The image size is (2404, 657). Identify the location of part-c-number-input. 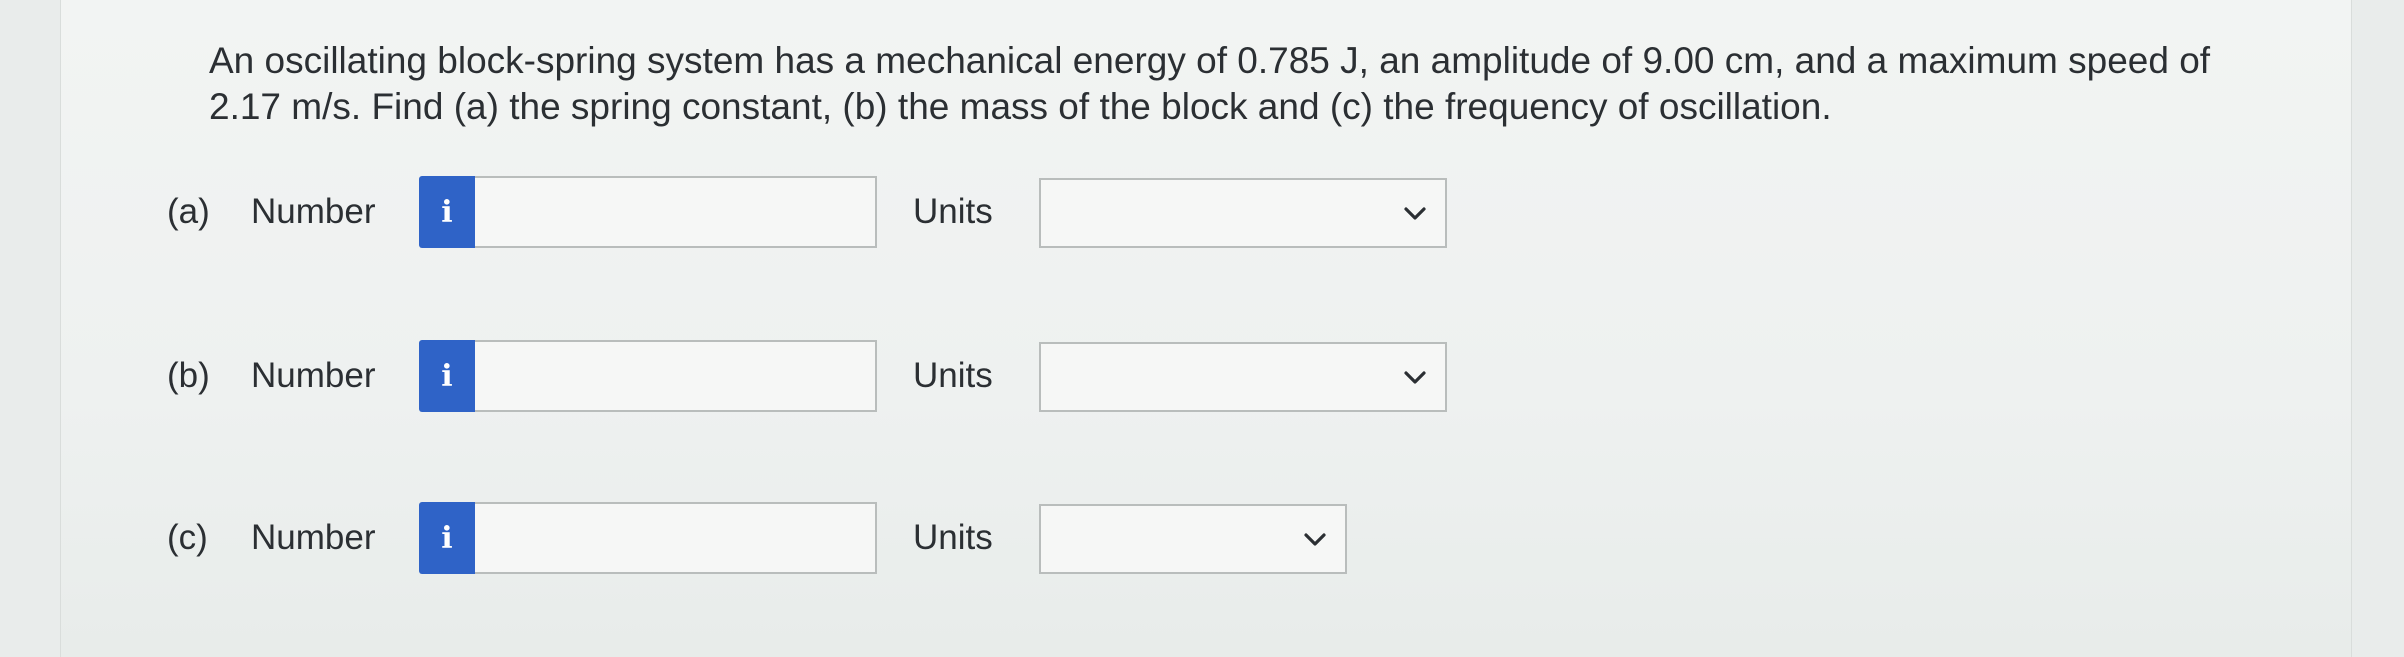
(676, 538).